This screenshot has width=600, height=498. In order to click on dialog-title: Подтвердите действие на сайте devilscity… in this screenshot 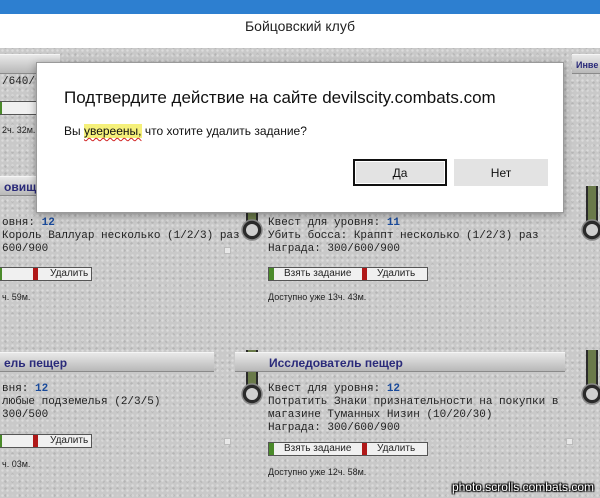, I will do `click(280, 97)`.